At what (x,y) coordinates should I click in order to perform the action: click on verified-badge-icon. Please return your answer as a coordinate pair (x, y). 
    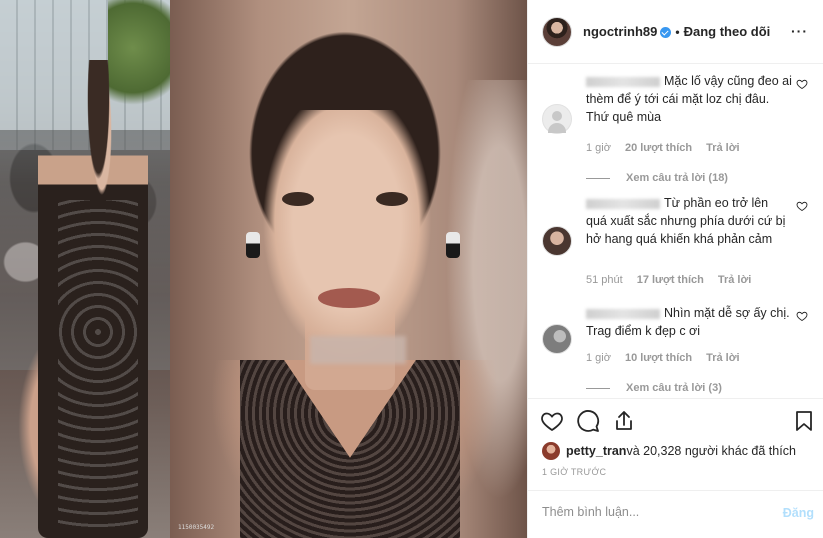
    Looking at the image, I should click on (666, 32).